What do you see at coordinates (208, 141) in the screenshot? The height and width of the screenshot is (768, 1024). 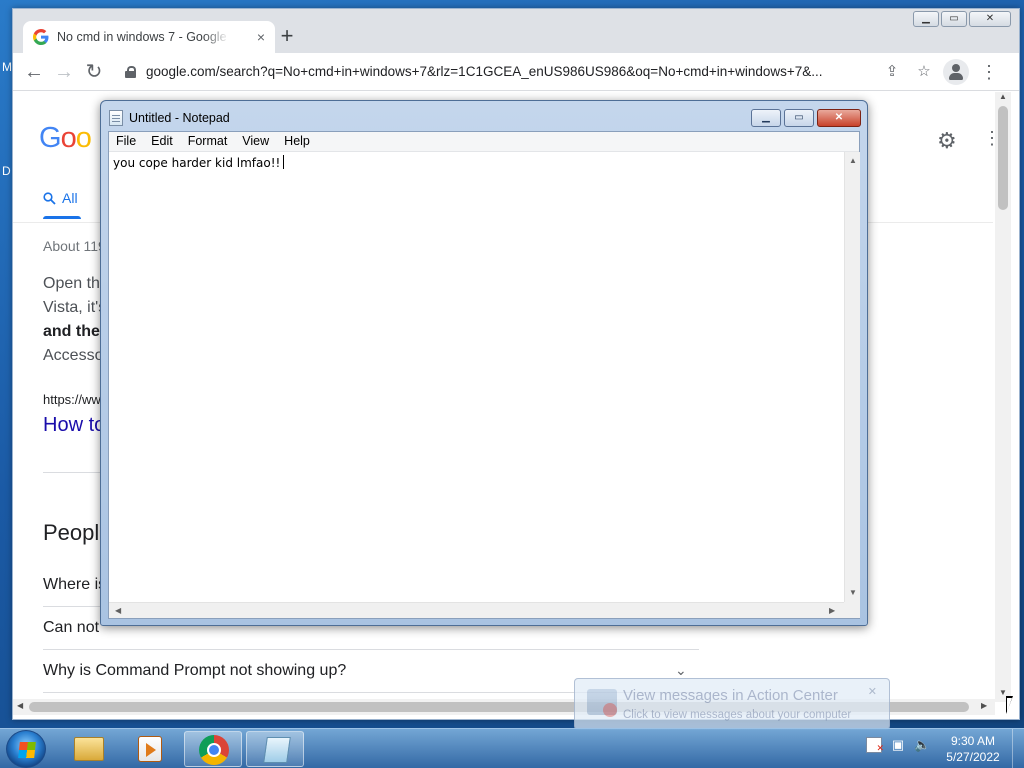 I see `menu-format: Format` at bounding box center [208, 141].